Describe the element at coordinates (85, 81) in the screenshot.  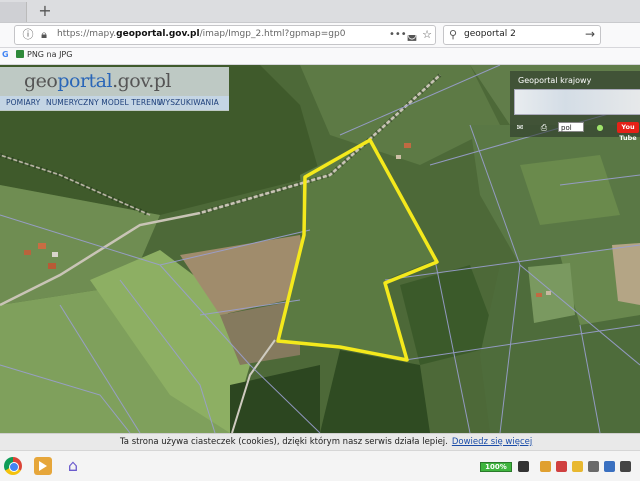
I see `logo-text-accent: portal` at that location.